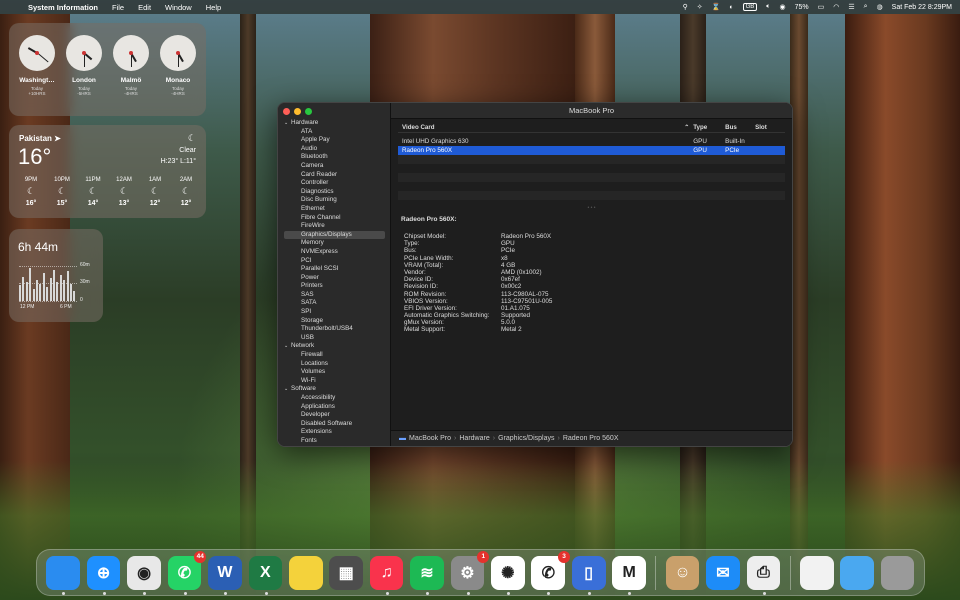 This screenshot has height=600, width=960. Describe the element at coordinates (716, 7) in the screenshot. I see `screen-time-icon: ⌛` at that location.